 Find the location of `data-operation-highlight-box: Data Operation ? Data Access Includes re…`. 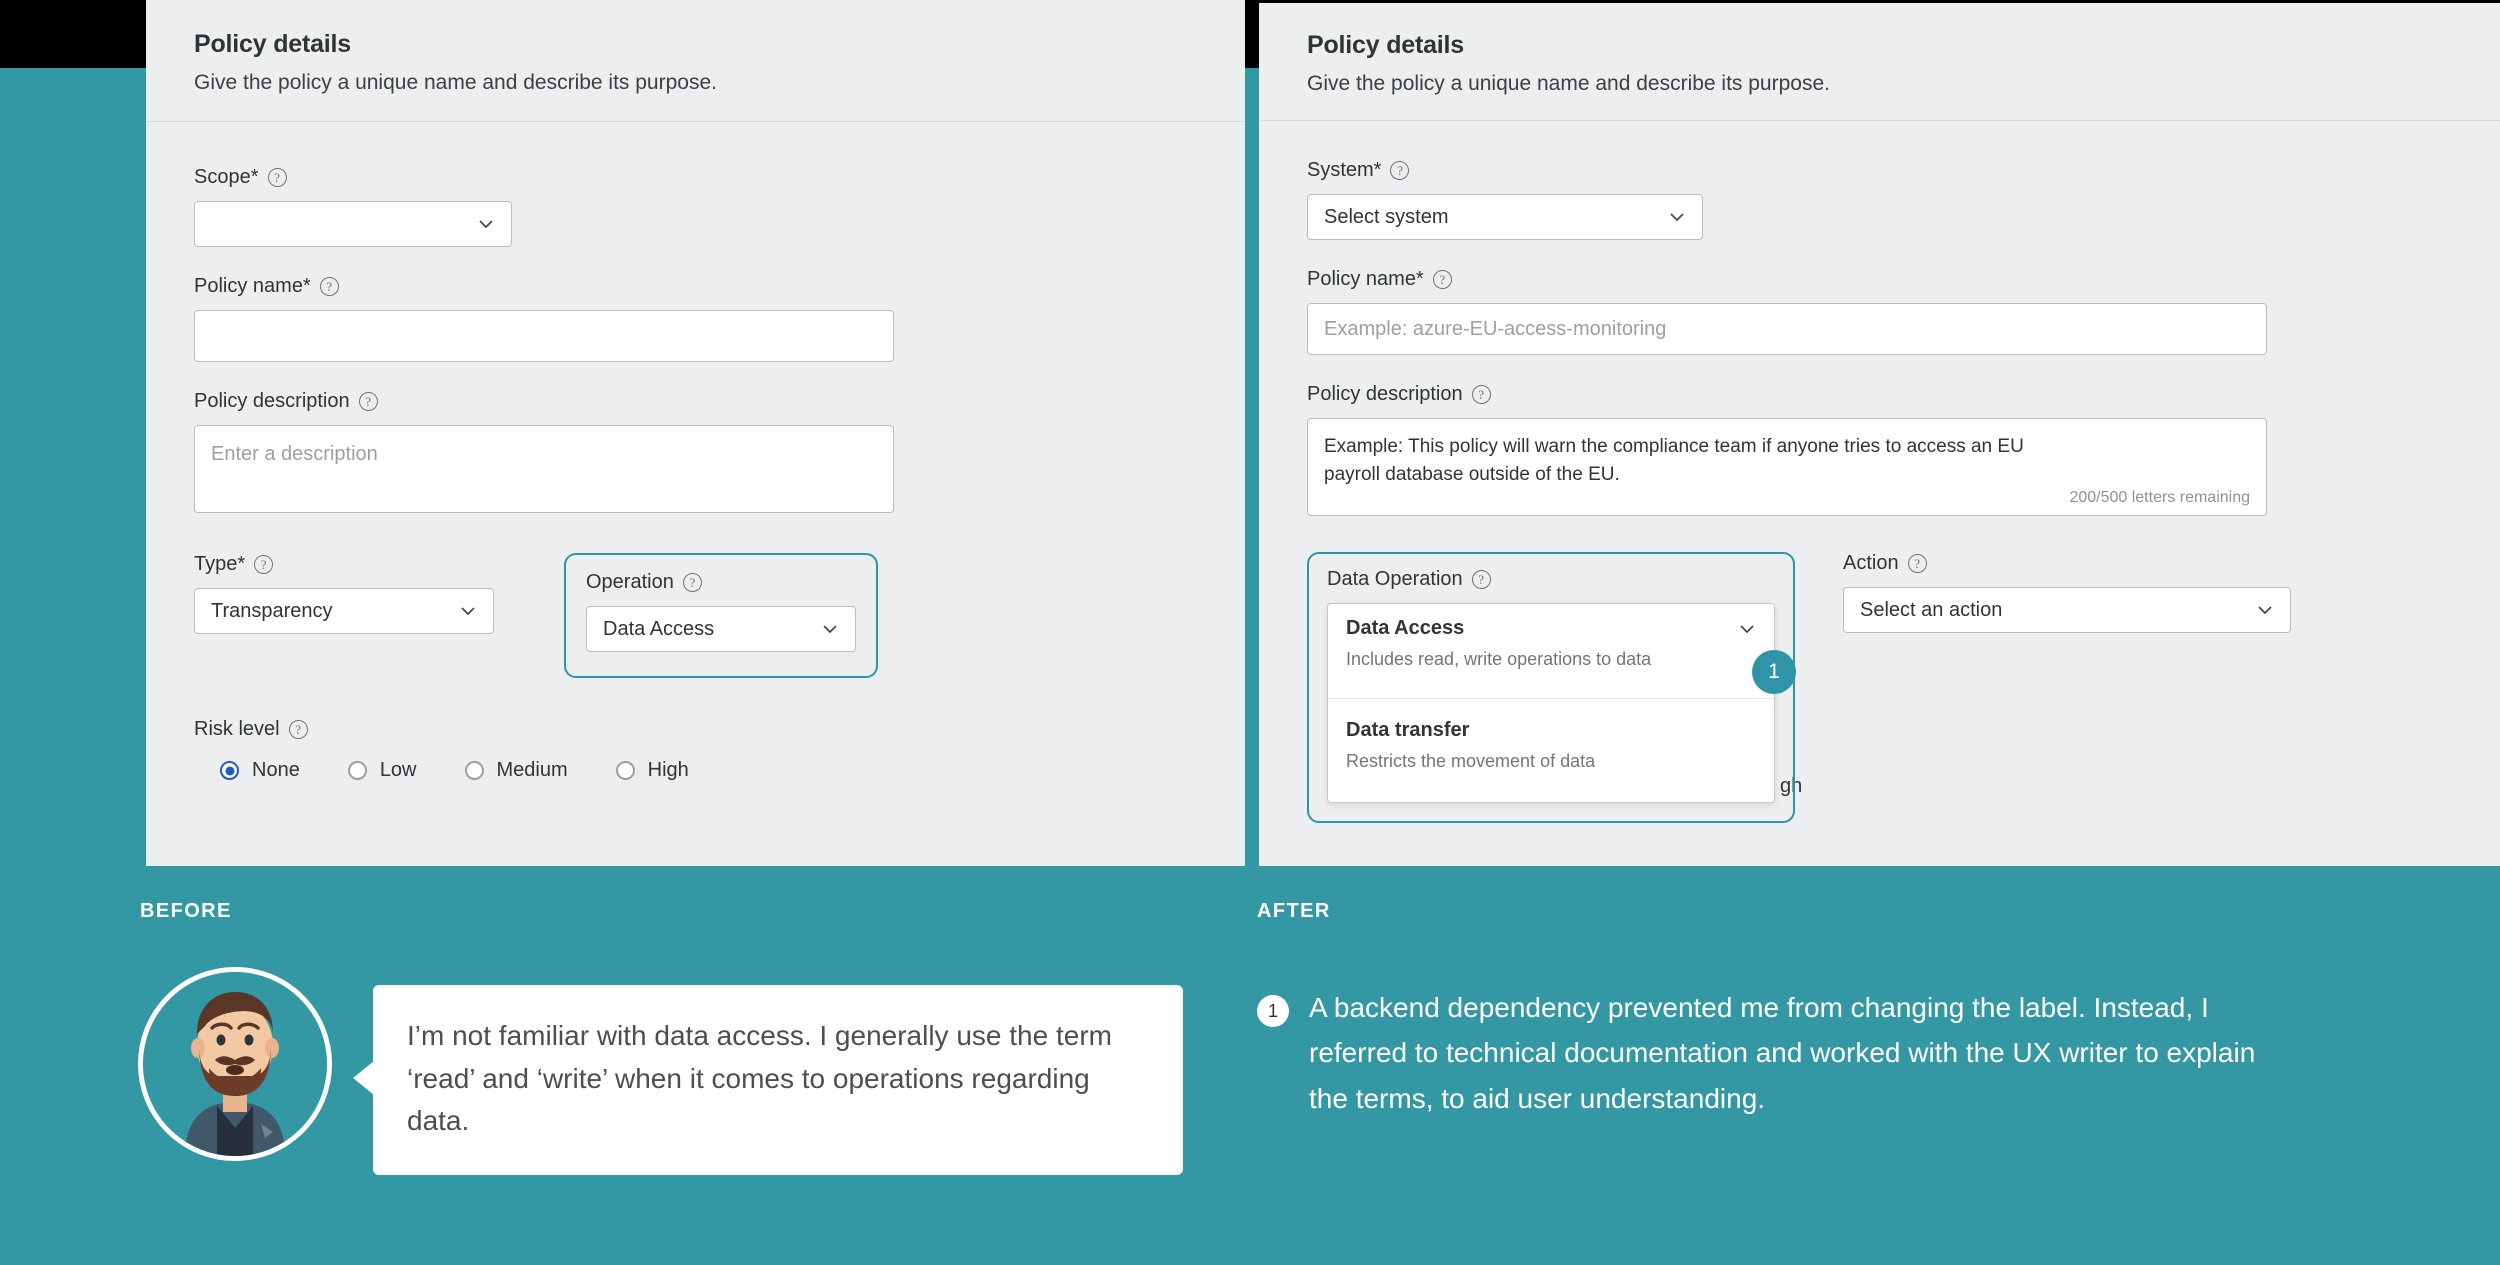

data-operation-highlight-box: Data Operation ? Data Access Includes re… is located at coordinates (1551, 687).